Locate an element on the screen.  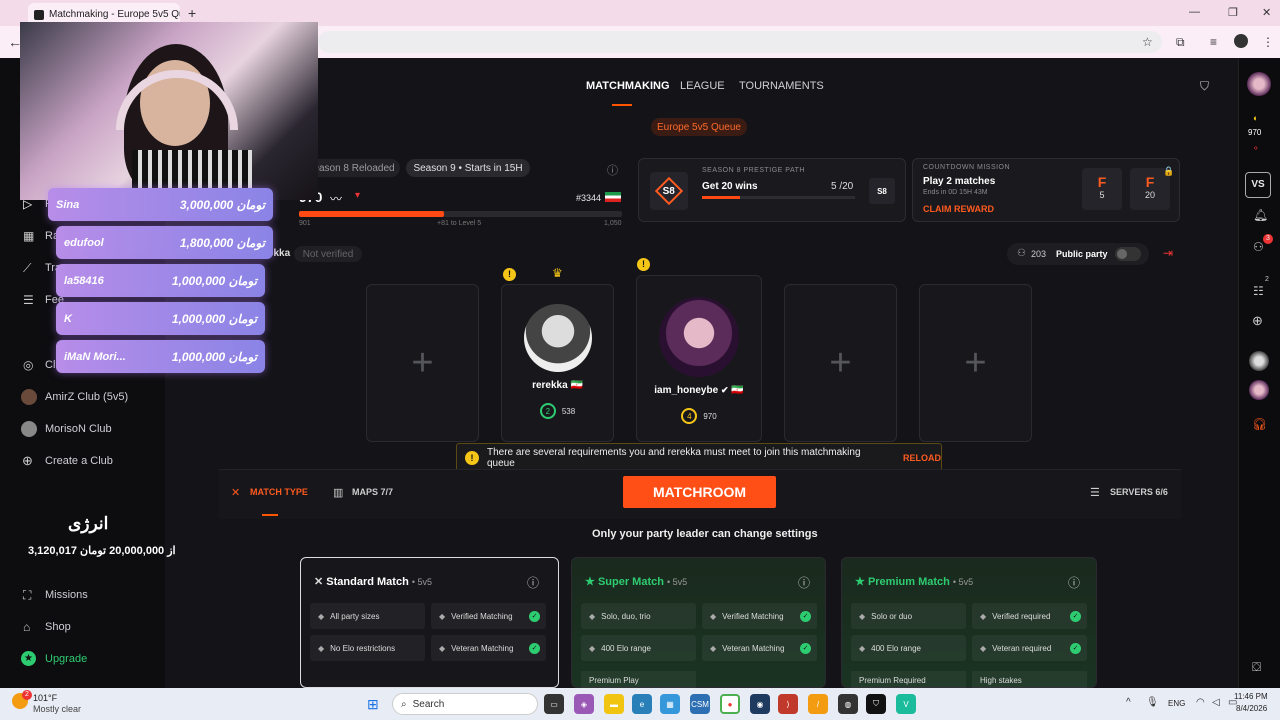
party-icon: ☷ is located at coordinates (1258, 291).